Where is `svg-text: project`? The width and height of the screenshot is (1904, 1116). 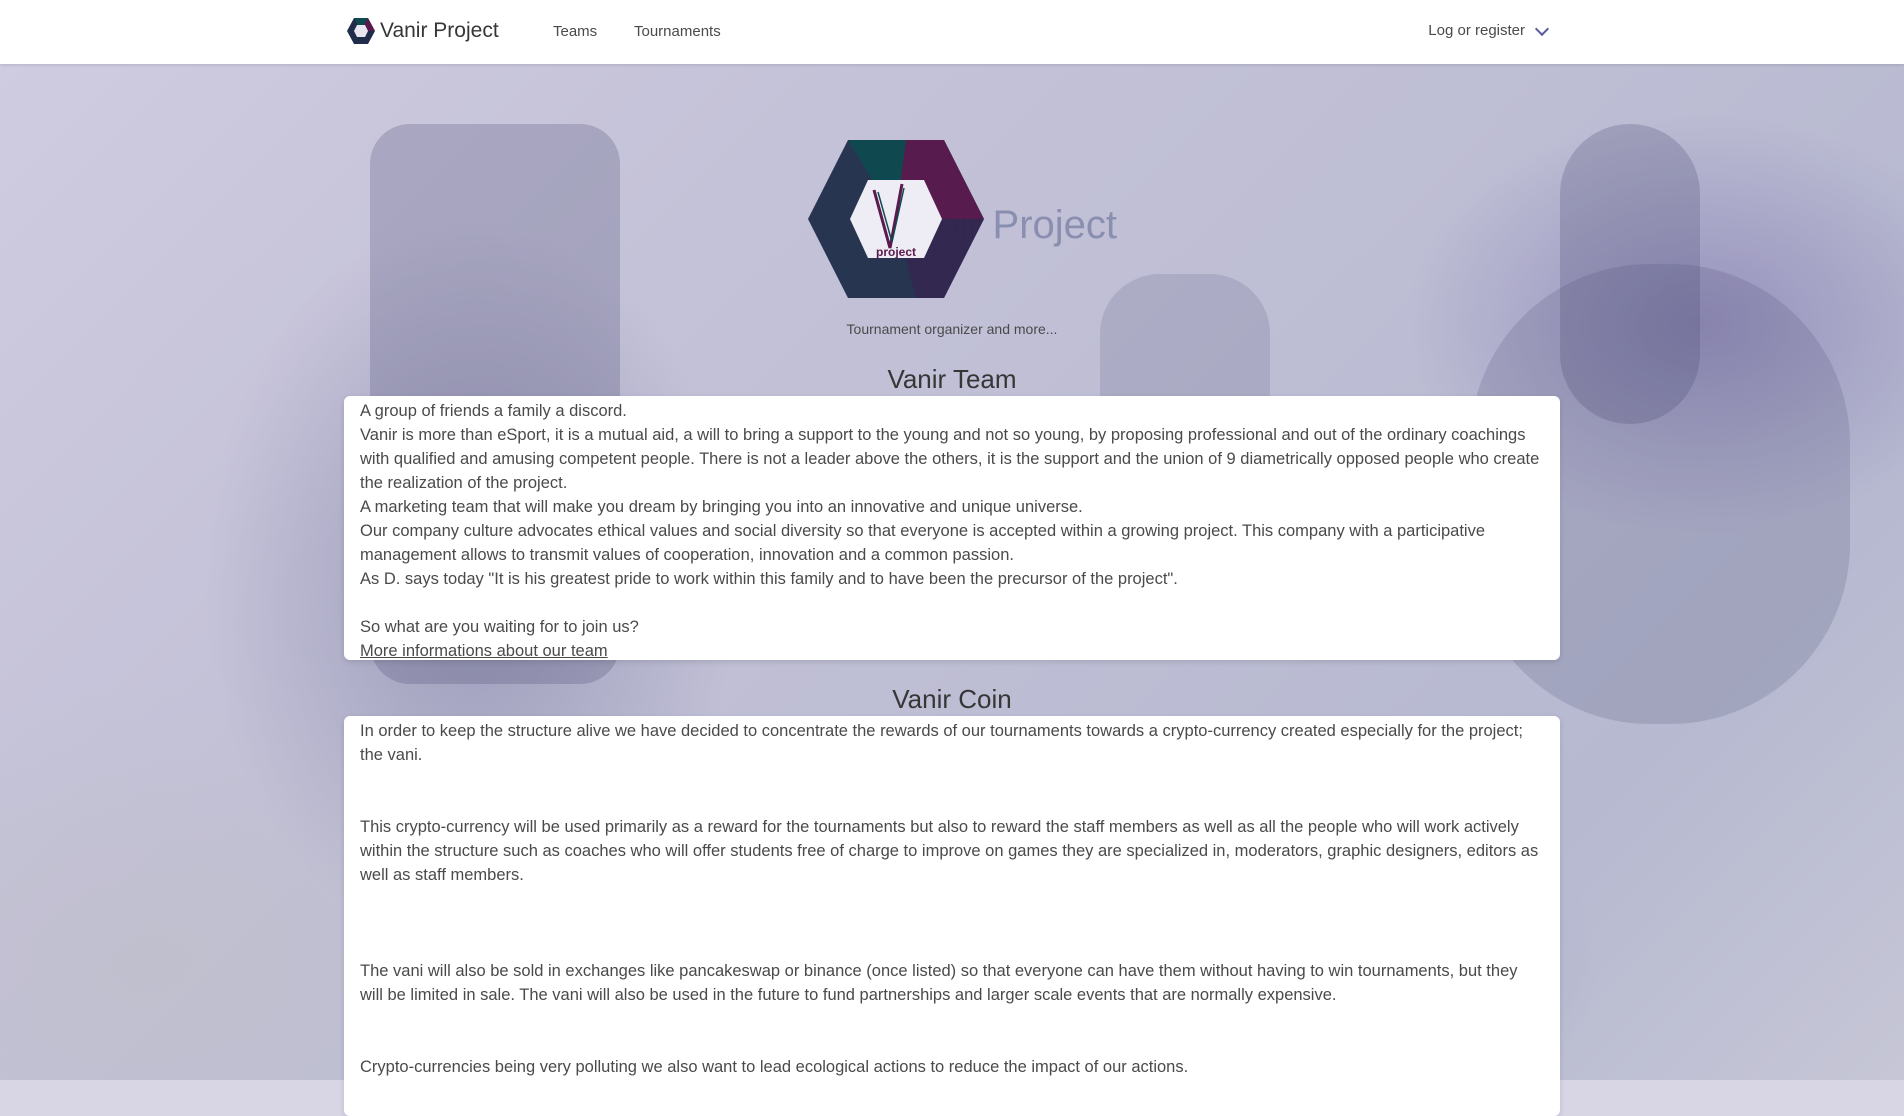
svg-text: project is located at coordinates (896, 252).